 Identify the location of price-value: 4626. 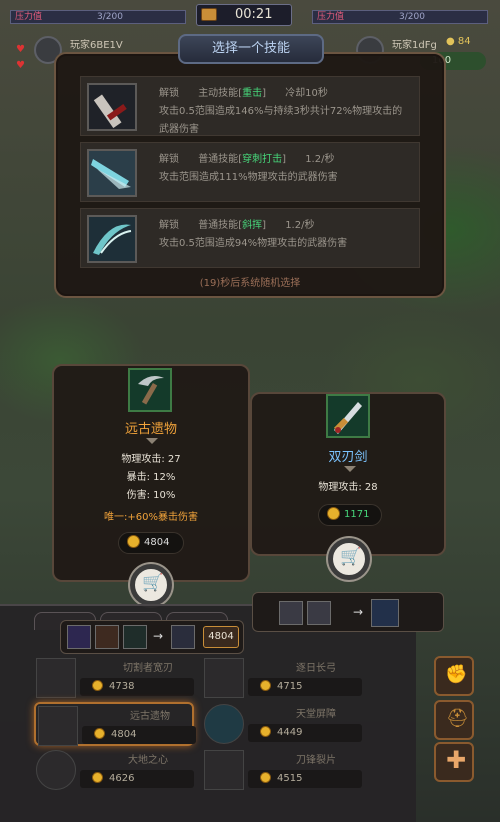
(122, 778).